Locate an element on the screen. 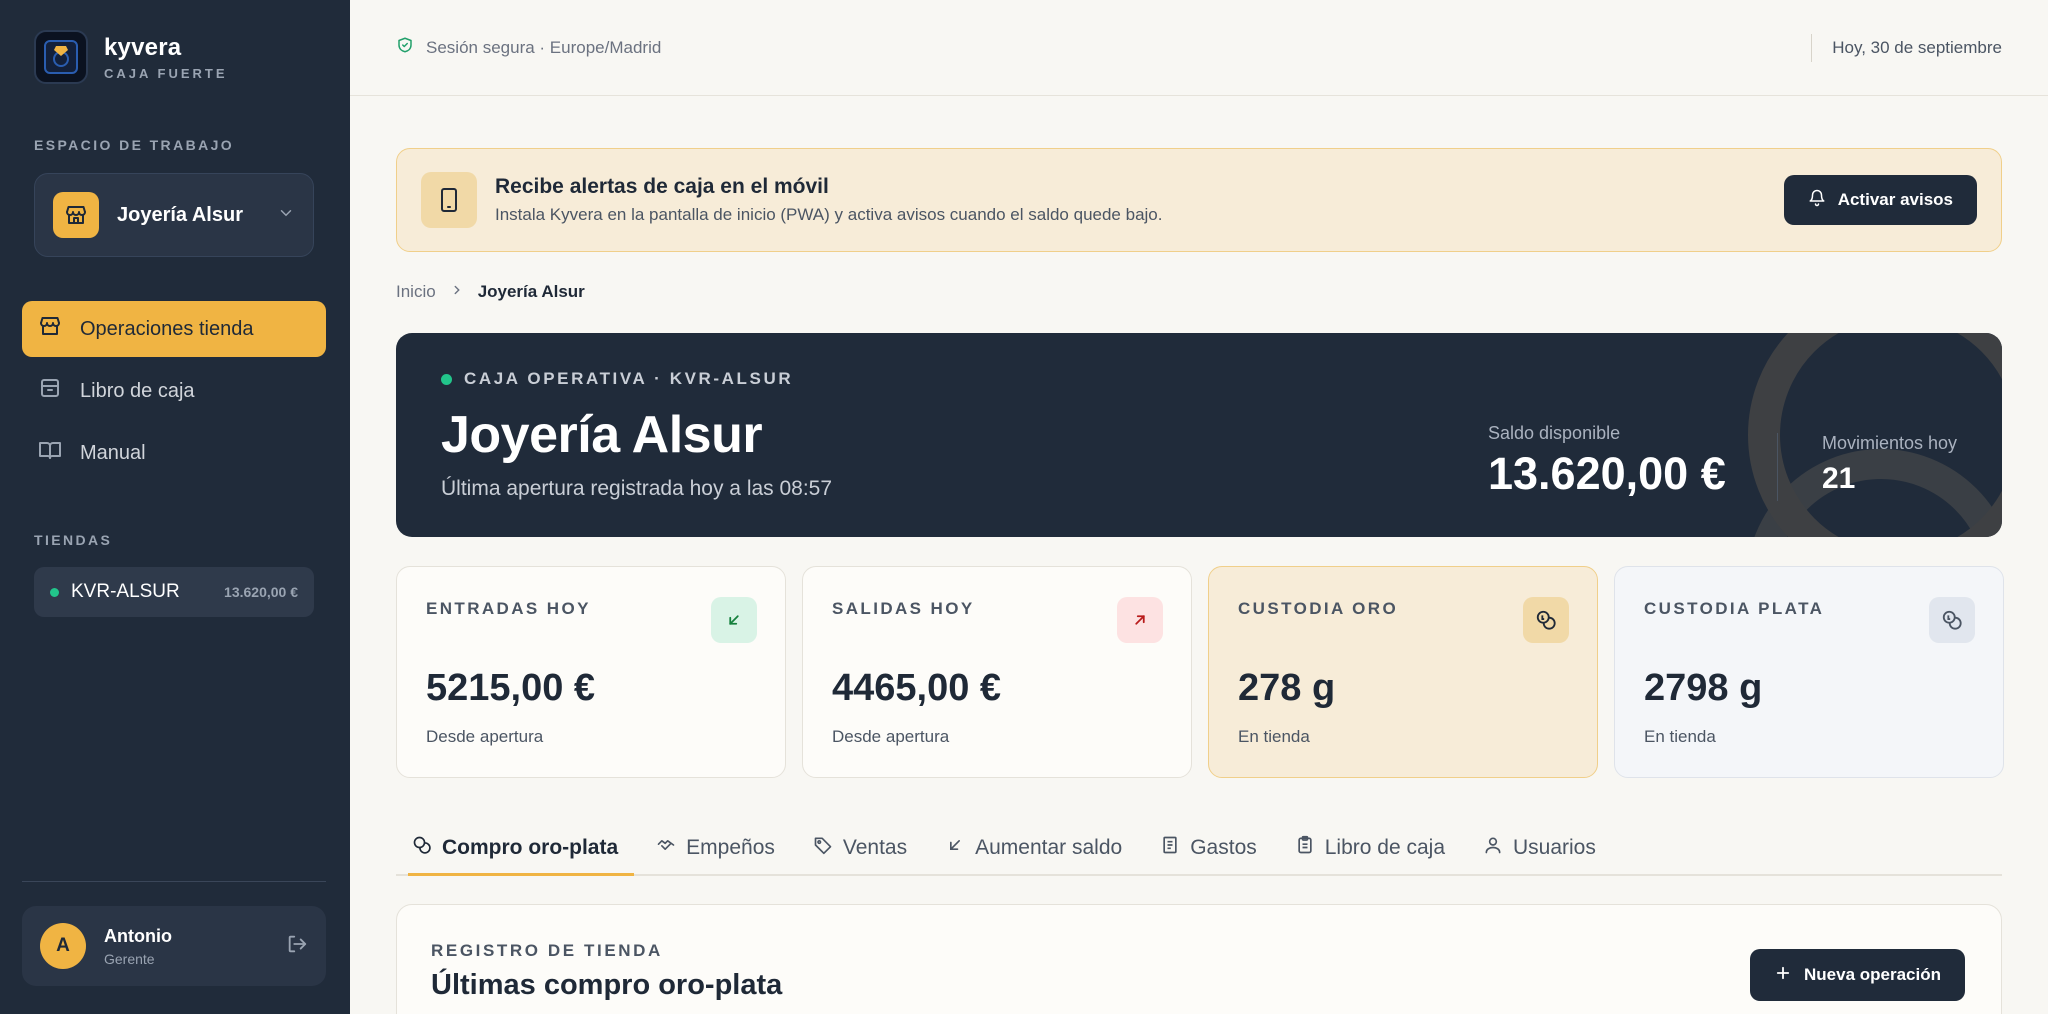 The width and height of the screenshot is (2048, 1014). breadcrumb-home: Inicio is located at coordinates (416, 292).